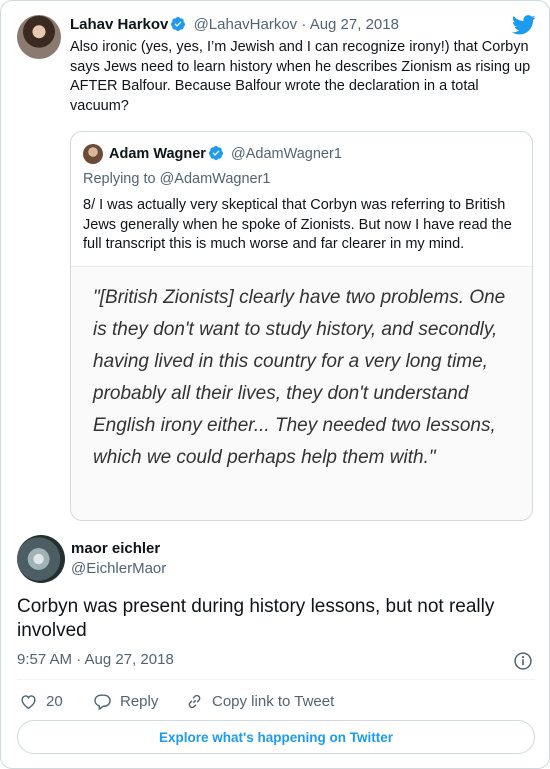 This screenshot has height=769, width=550. I want to click on copy-link-button: Copy link to Tweet, so click(259, 701).